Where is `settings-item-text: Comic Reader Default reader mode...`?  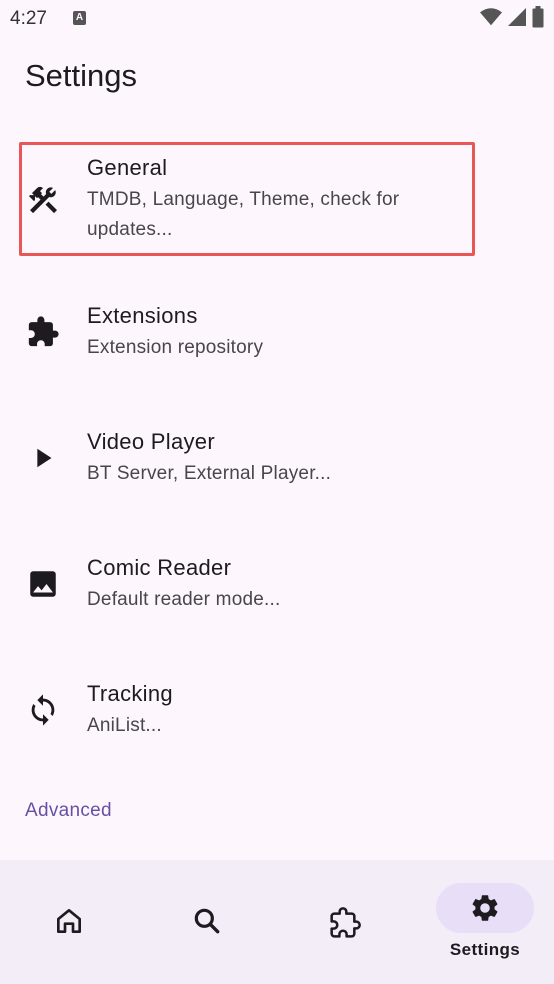 settings-item-text: Comic Reader Default reader mode... is located at coordinates (277, 585).